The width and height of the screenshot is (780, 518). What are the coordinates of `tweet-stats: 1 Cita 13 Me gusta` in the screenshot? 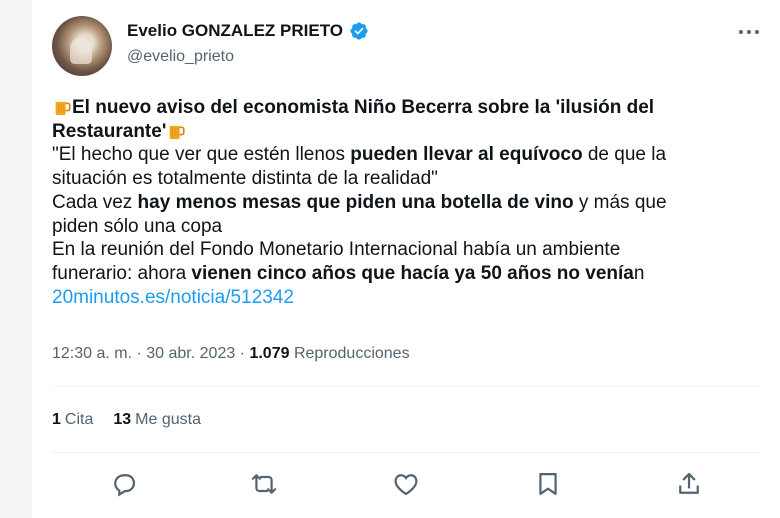 It's located at (126, 420).